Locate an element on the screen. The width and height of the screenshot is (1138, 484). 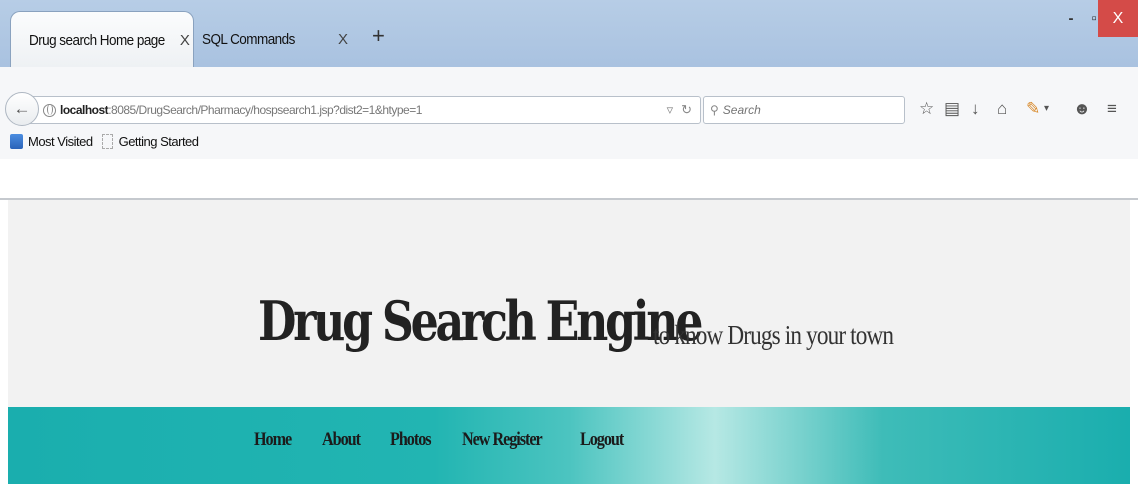
page-icon is located at coordinates (107, 141).